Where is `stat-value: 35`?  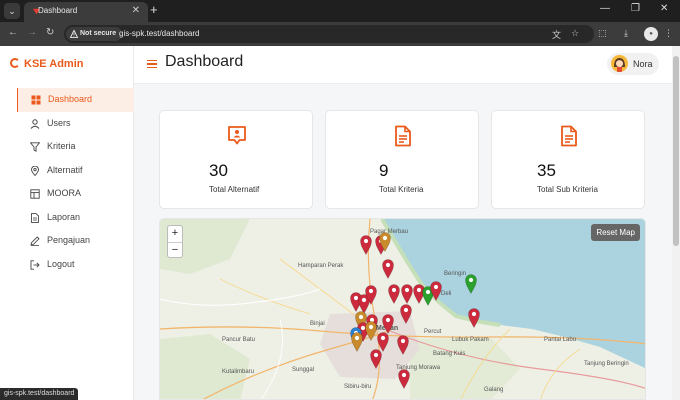 stat-value: 35 is located at coordinates (546, 170).